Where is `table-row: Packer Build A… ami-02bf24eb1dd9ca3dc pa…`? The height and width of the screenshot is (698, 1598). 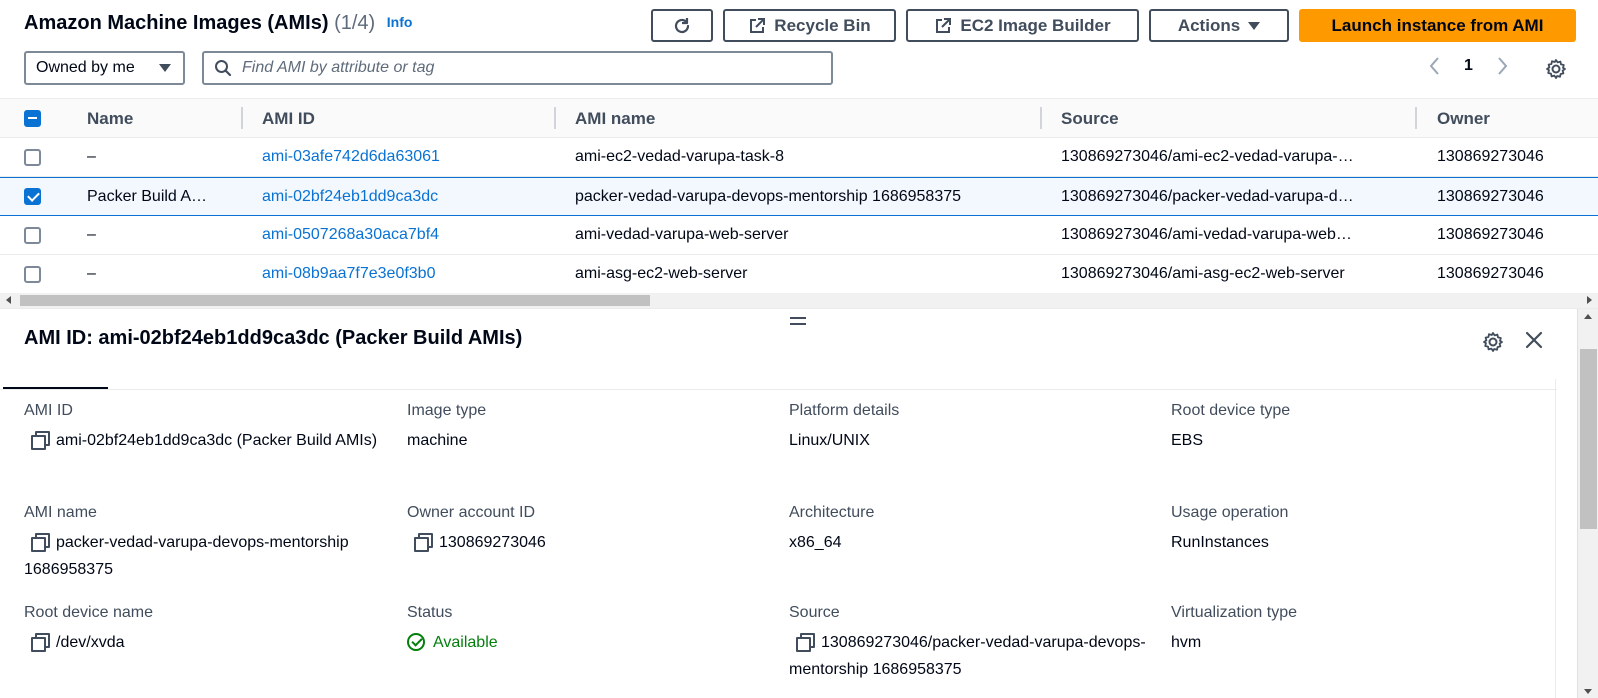 table-row: Packer Build A… ami-02bf24eb1dd9ca3dc pa… is located at coordinates (799, 196).